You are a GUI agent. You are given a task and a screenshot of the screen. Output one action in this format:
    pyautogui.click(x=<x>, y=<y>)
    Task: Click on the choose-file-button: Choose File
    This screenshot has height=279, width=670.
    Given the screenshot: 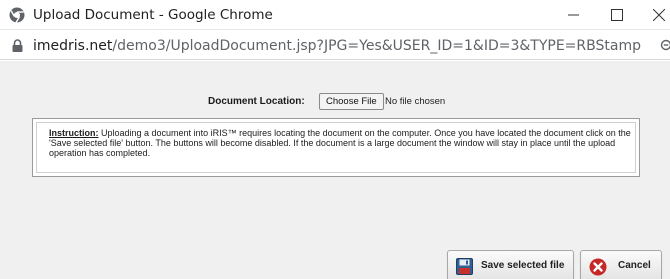 What is the action you would take?
    pyautogui.click(x=351, y=101)
    